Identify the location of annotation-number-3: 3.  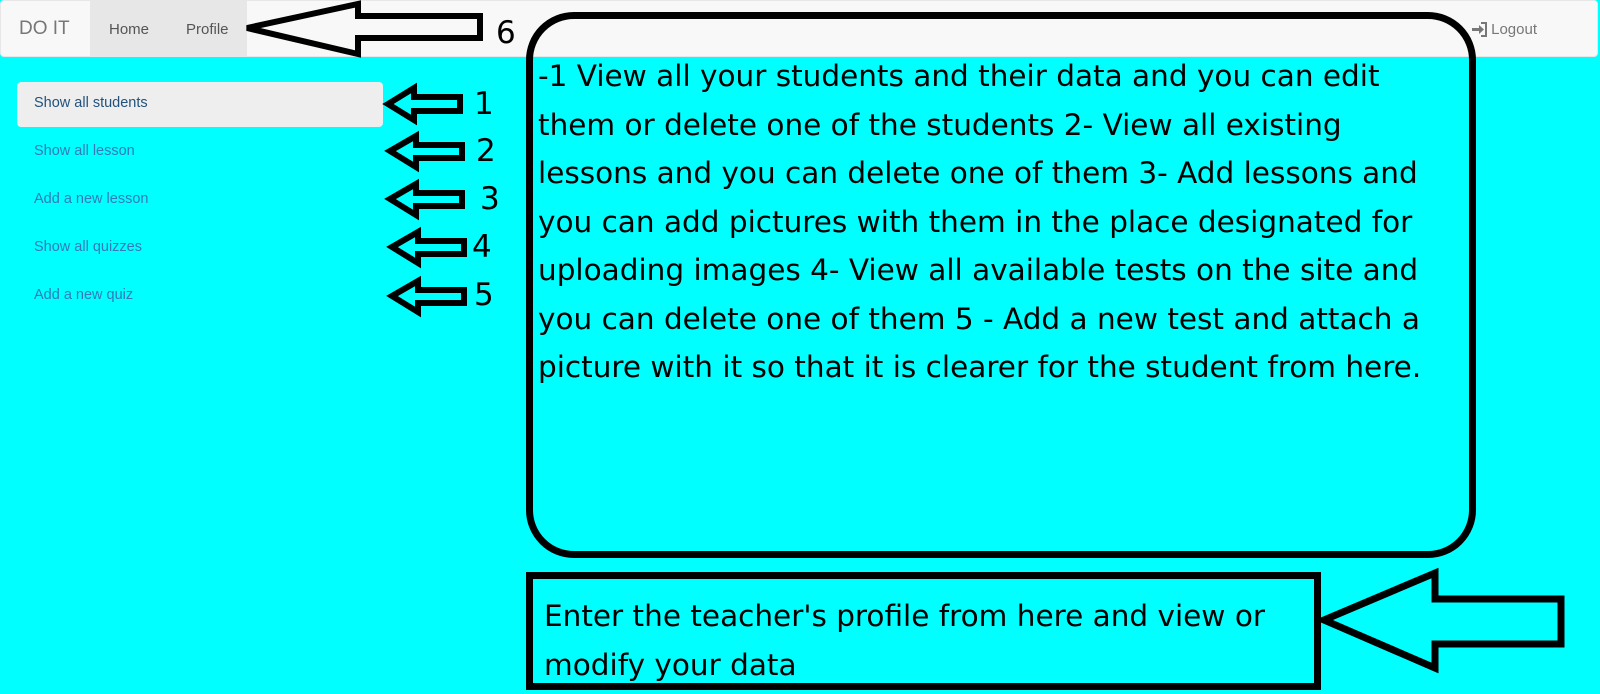
(490, 199).